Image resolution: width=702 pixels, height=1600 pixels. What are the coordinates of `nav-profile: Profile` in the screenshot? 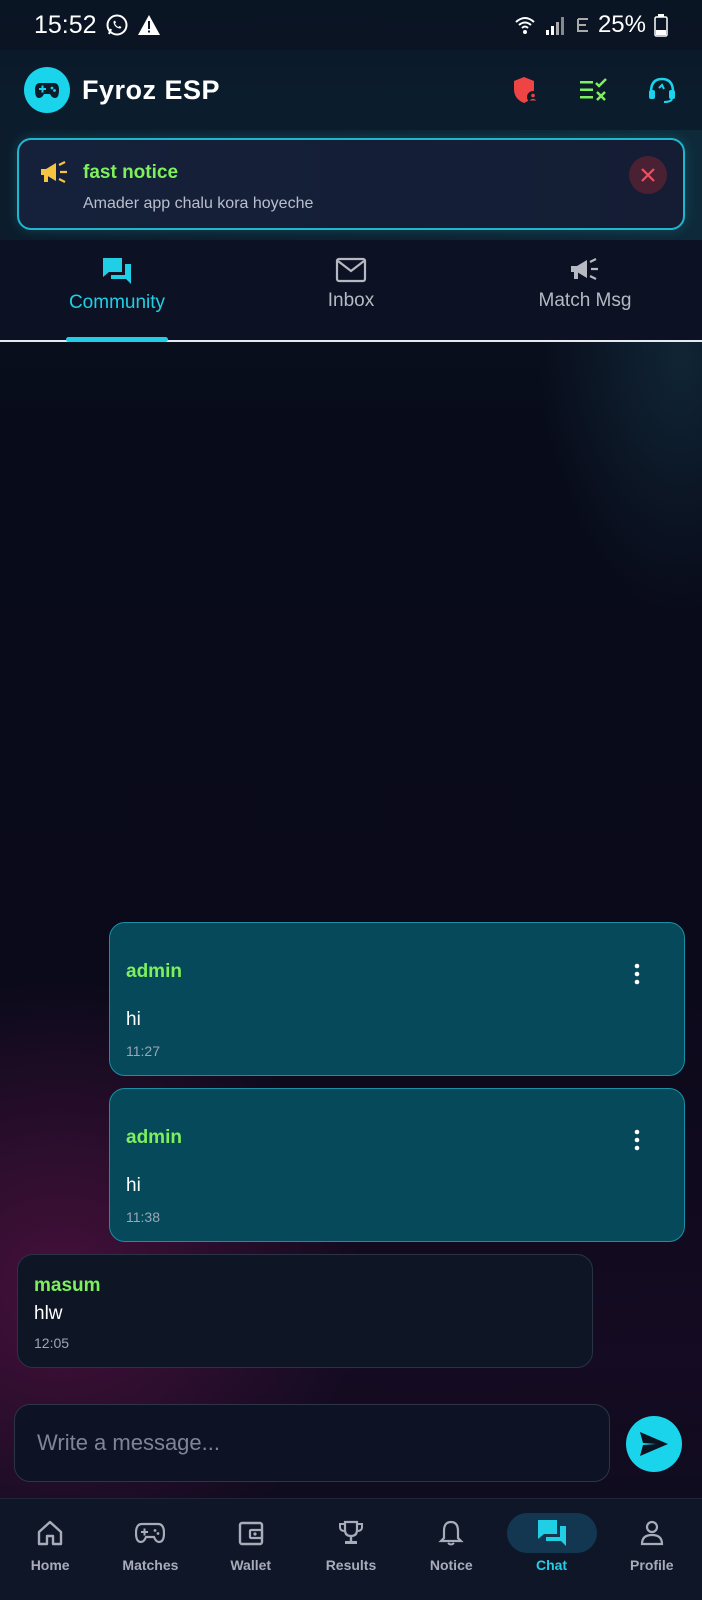 It's located at (652, 1549).